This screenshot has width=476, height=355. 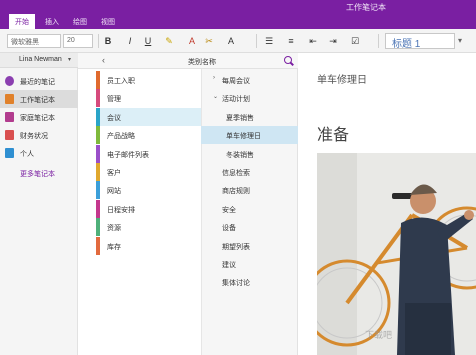 What do you see at coordinates (236, 284) in the screenshot?
I see `page-label: 集体讨论` at bounding box center [236, 284].